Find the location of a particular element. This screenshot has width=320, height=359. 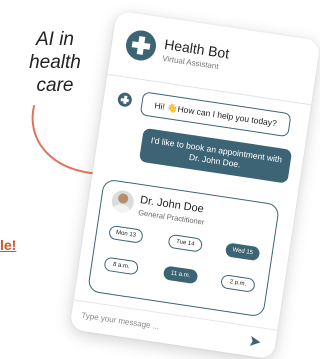

caption-ai-in-health-care: AI in health care is located at coordinates (55, 62).